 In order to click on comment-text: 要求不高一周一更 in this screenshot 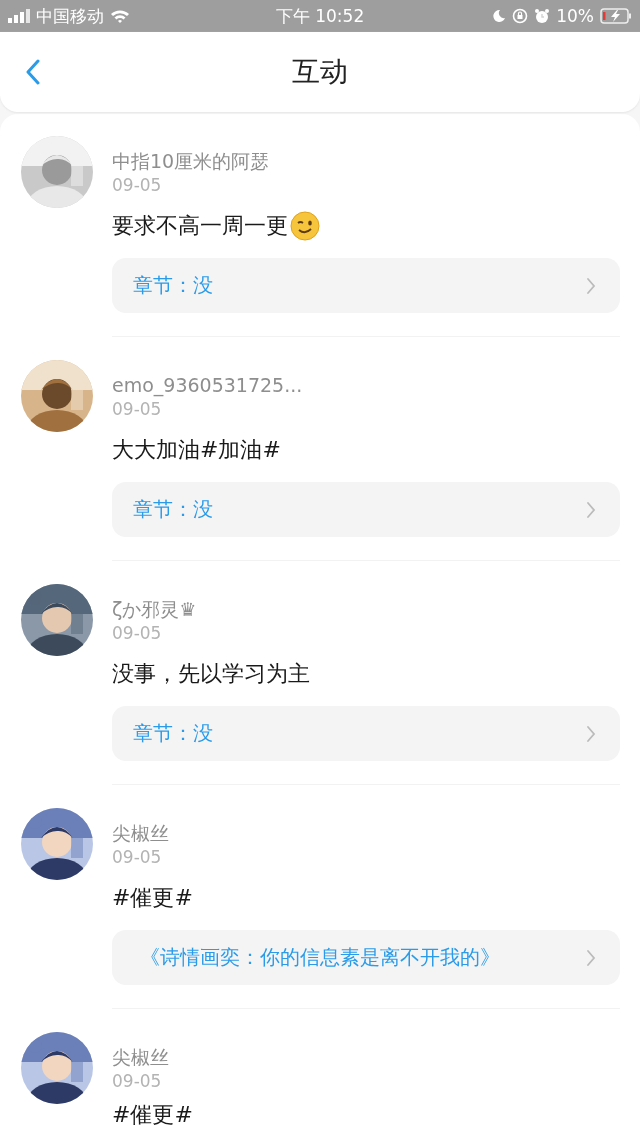, I will do `click(200, 226)`.